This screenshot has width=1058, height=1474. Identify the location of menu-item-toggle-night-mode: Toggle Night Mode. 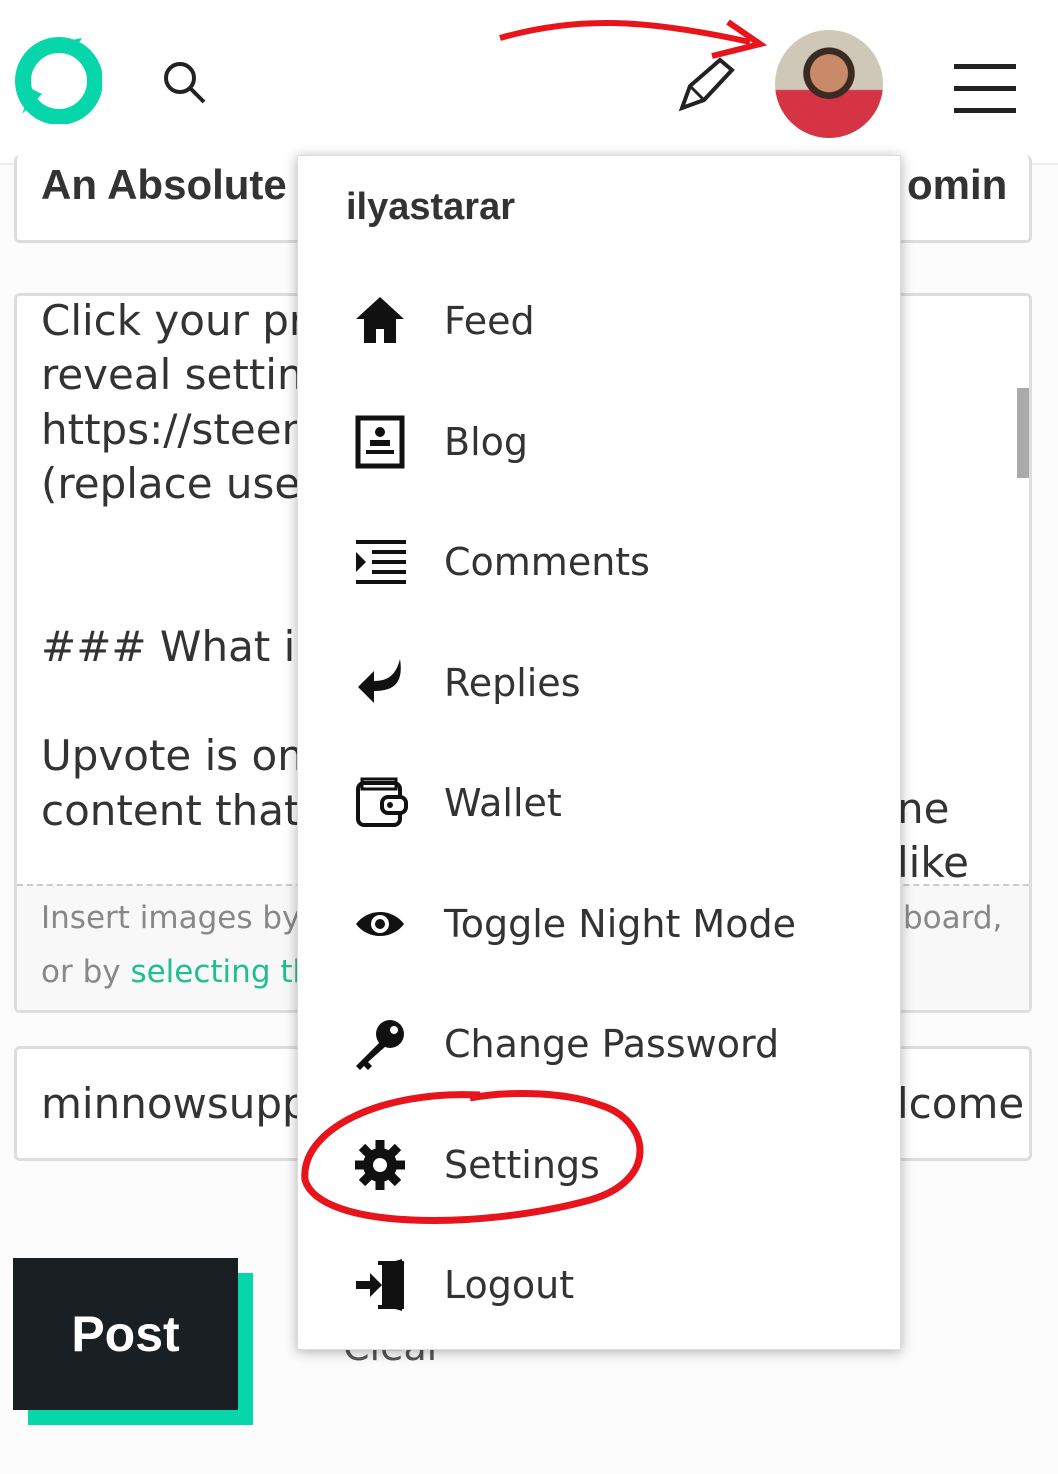
(599, 924).